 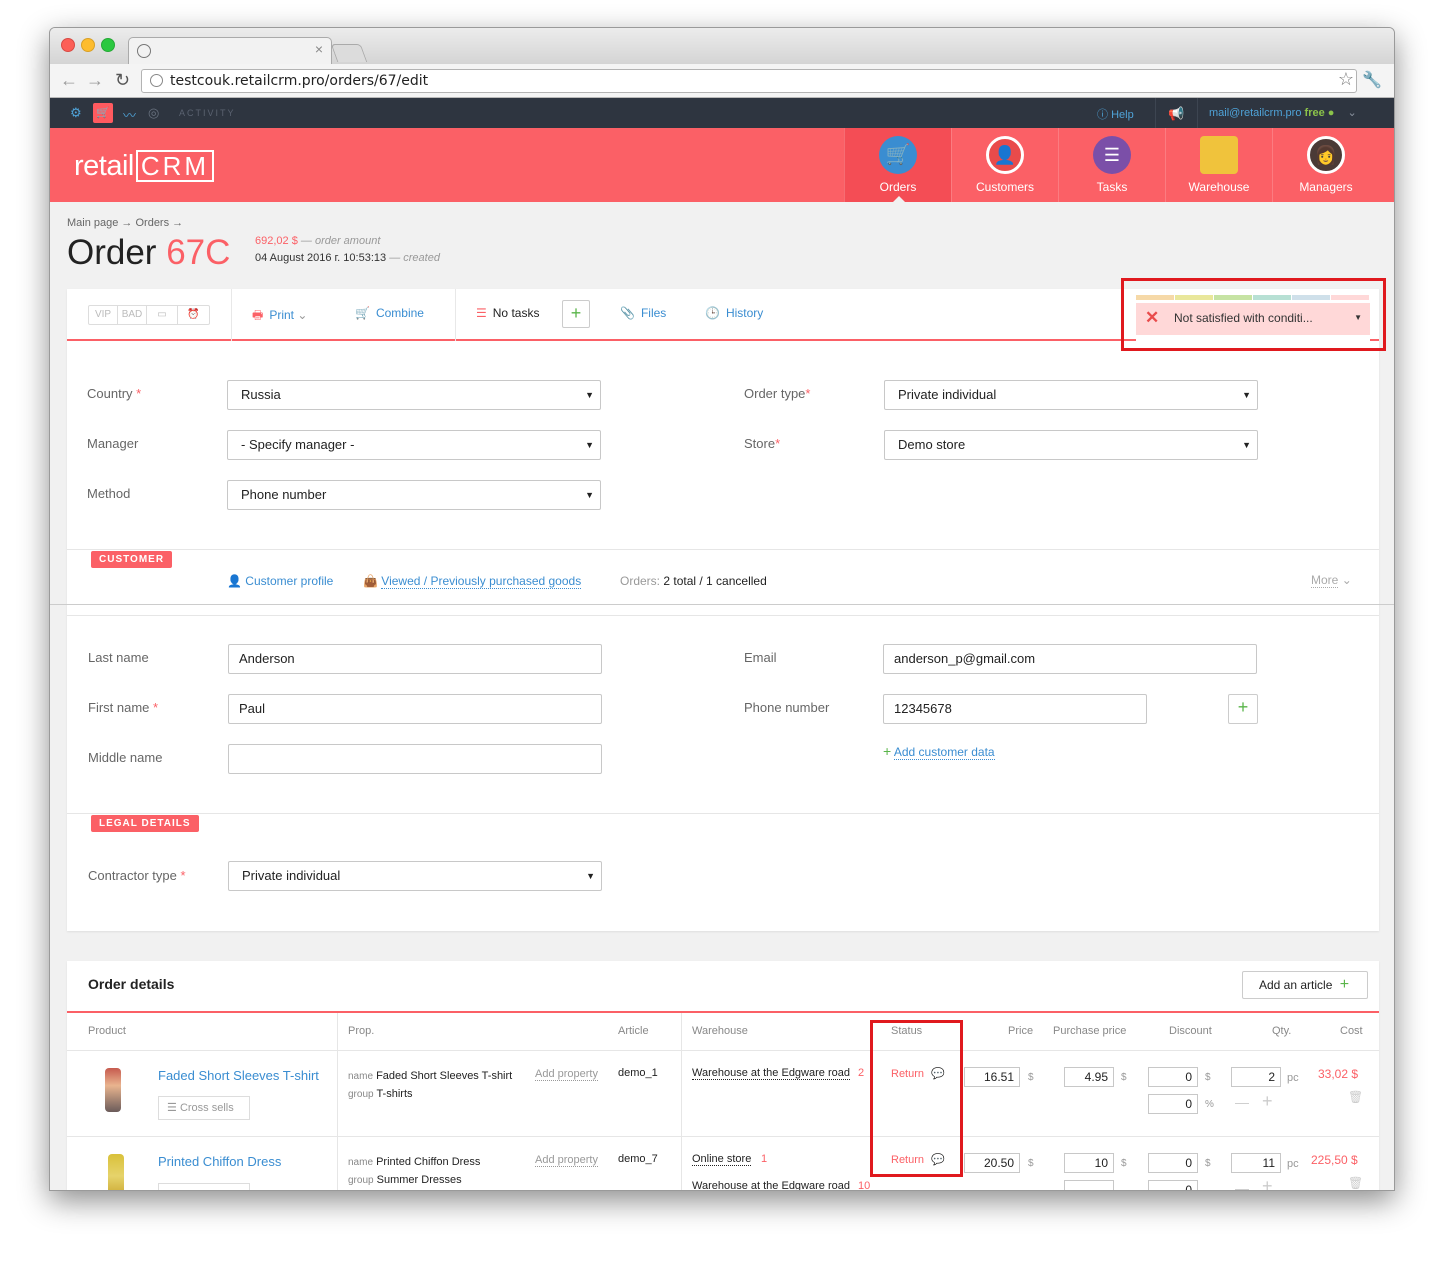 I want to click on product-link: Faded Short Sleeves T-shirt, so click(x=238, y=1075).